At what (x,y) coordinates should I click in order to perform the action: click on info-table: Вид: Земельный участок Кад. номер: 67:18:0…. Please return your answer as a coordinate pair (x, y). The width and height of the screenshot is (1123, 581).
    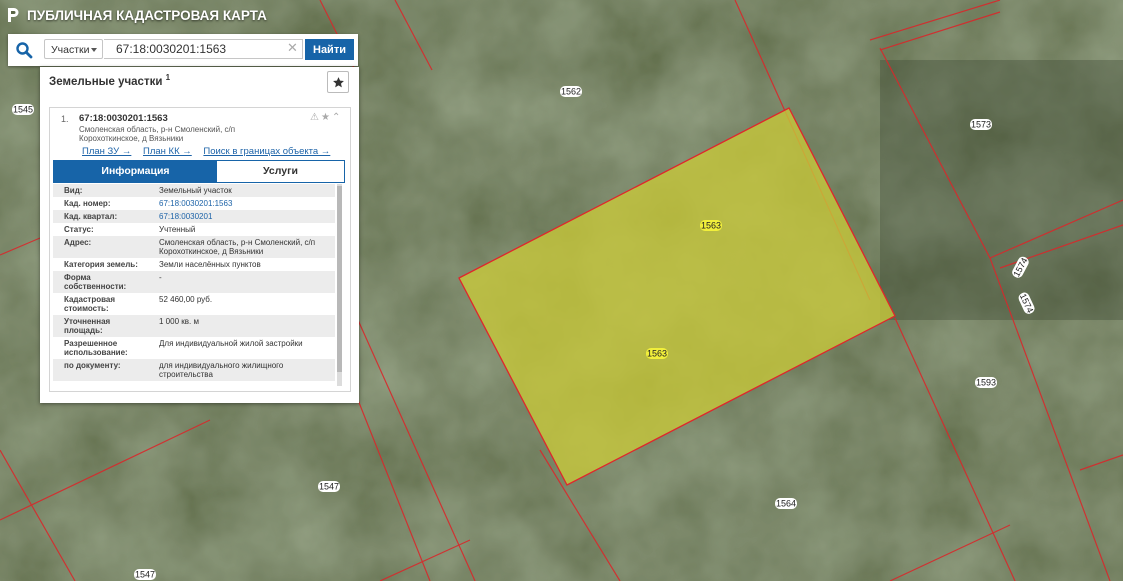
    Looking at the image, I should click on (194, 282).